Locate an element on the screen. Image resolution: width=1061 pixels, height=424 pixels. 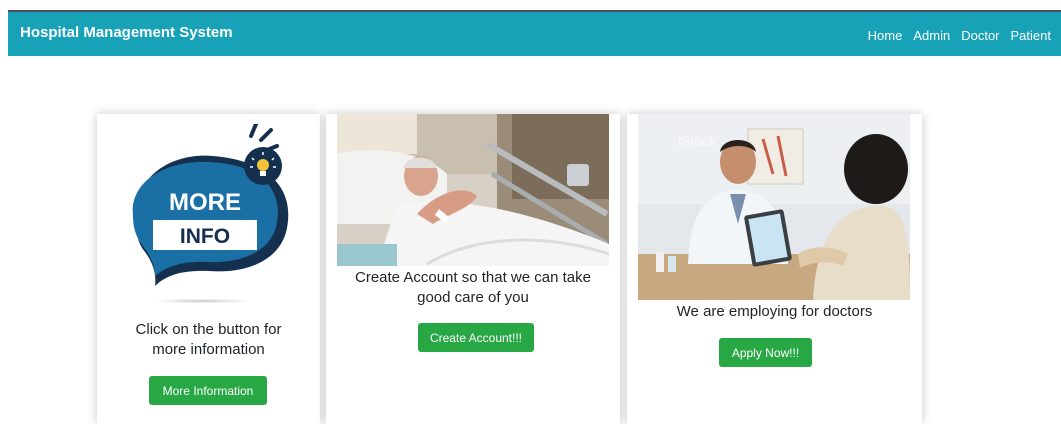
nav-home-link: Home is located at coordinates (885, 35).